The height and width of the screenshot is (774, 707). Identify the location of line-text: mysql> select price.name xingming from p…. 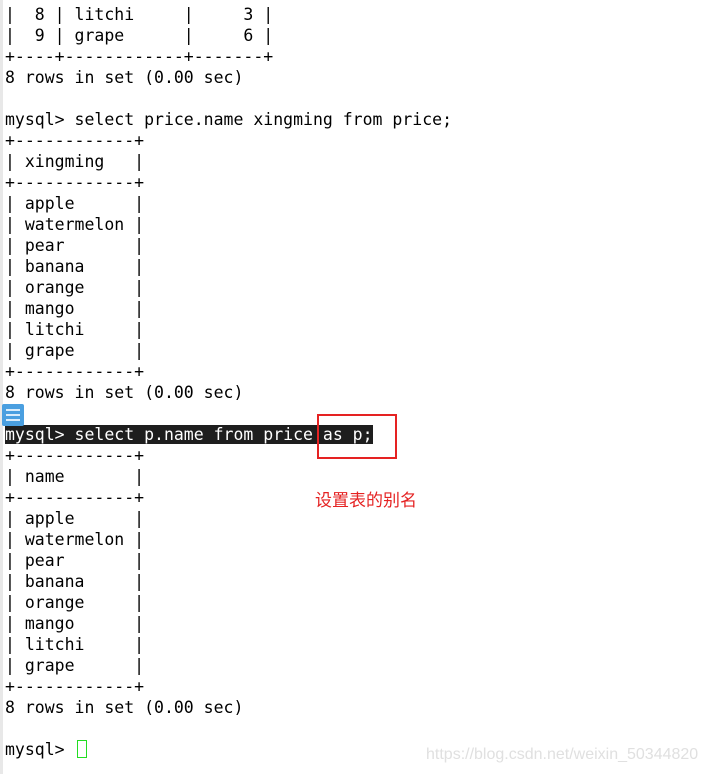
(229, 119).